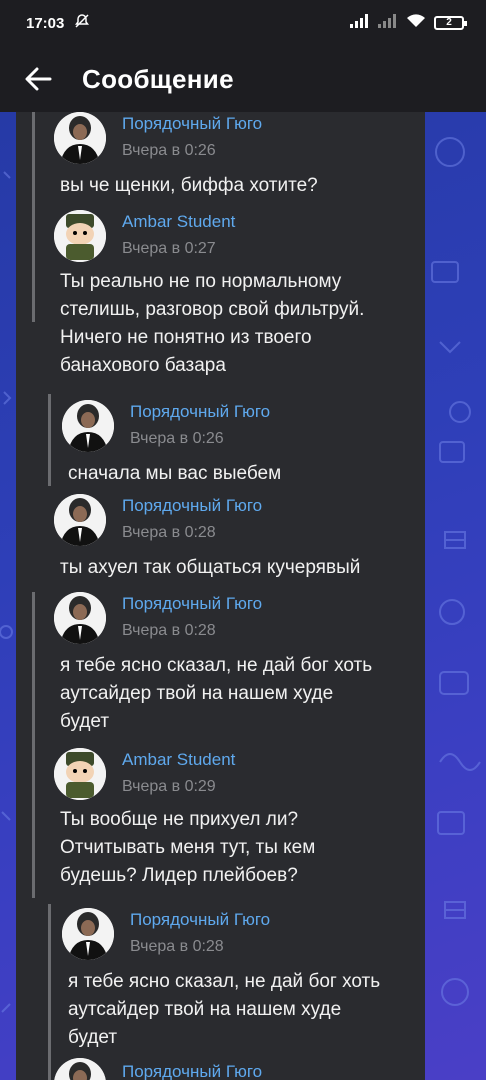  I want to click on message-time: Вчера в 0:27, so click(169, 248).